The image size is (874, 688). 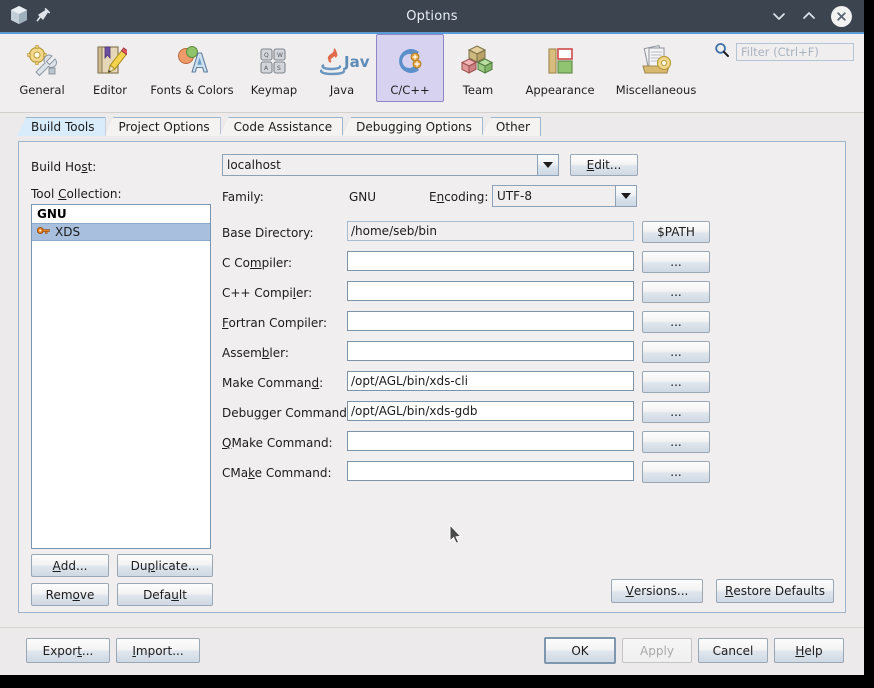 What do you see at coordinates (266, 55) in the screenshot?
I see `svg-text: Q` at bounding box center [266, 55].